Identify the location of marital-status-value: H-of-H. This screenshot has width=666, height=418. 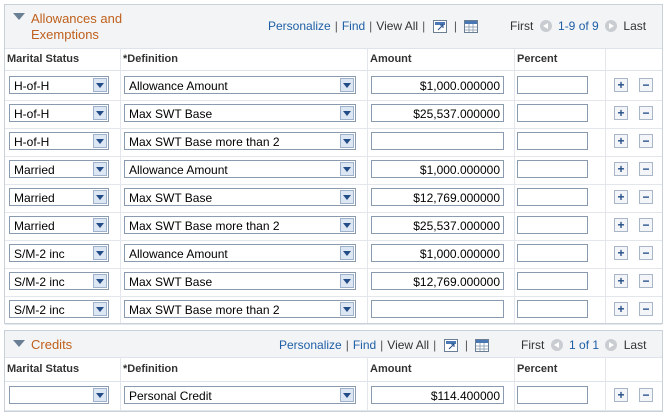
(32, 114).